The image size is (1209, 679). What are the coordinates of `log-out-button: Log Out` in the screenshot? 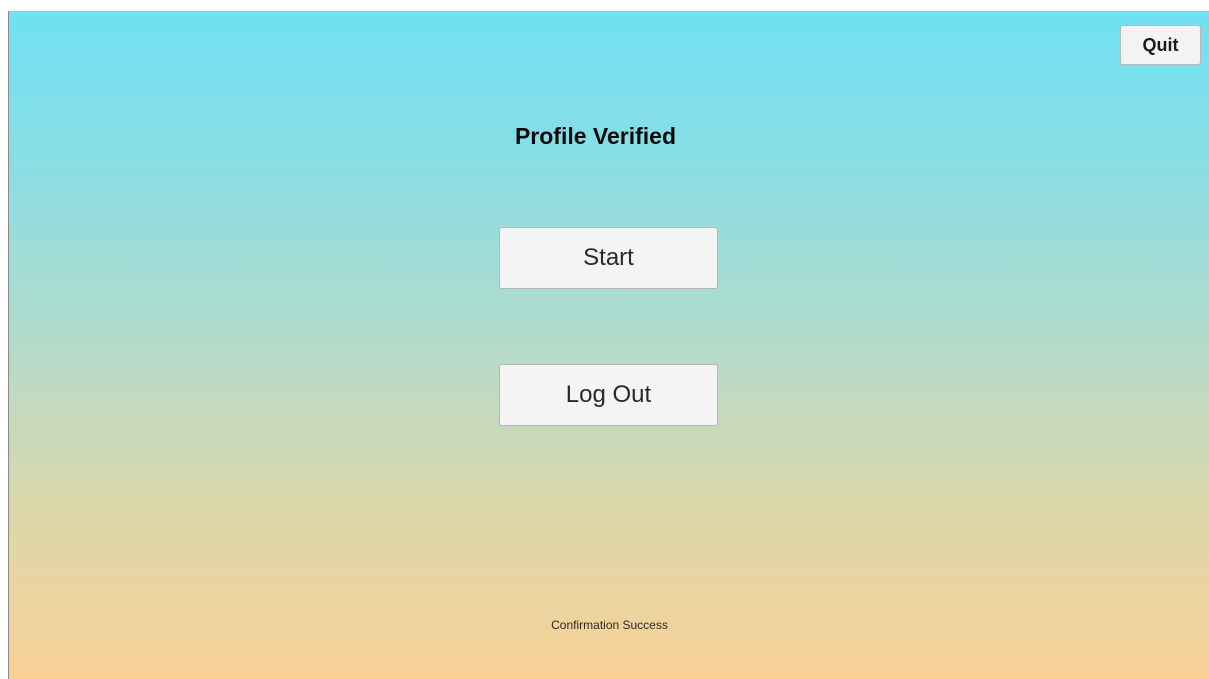 It's located at (608, 395).